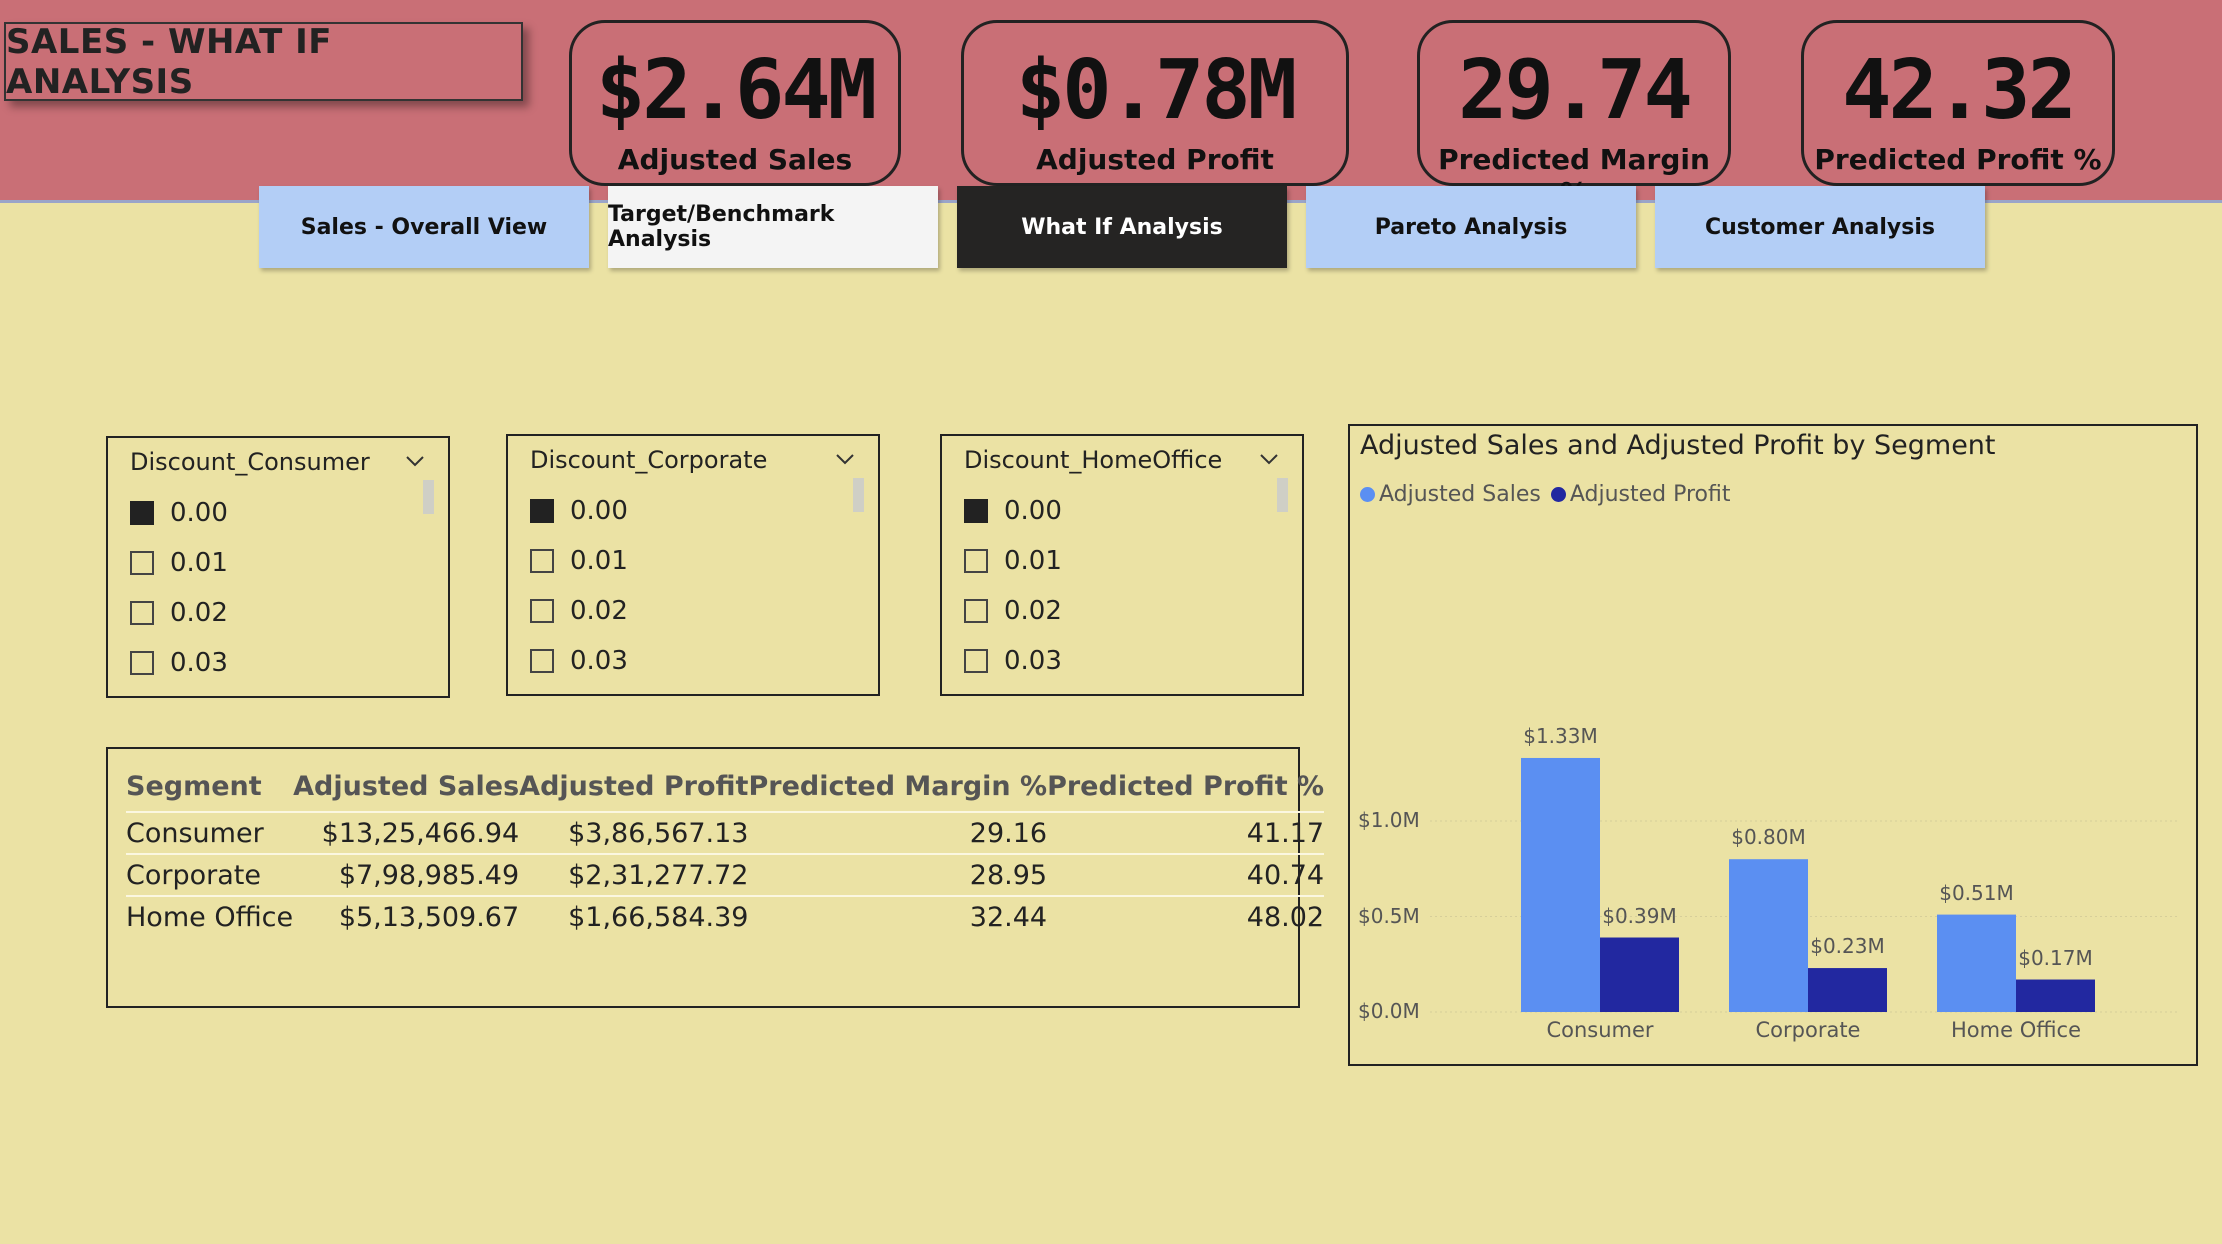  What do you see at coordinates (1186, 832) in the screenshot?
I see `table-cell: 41.17` at bounding box center [1186, 832].